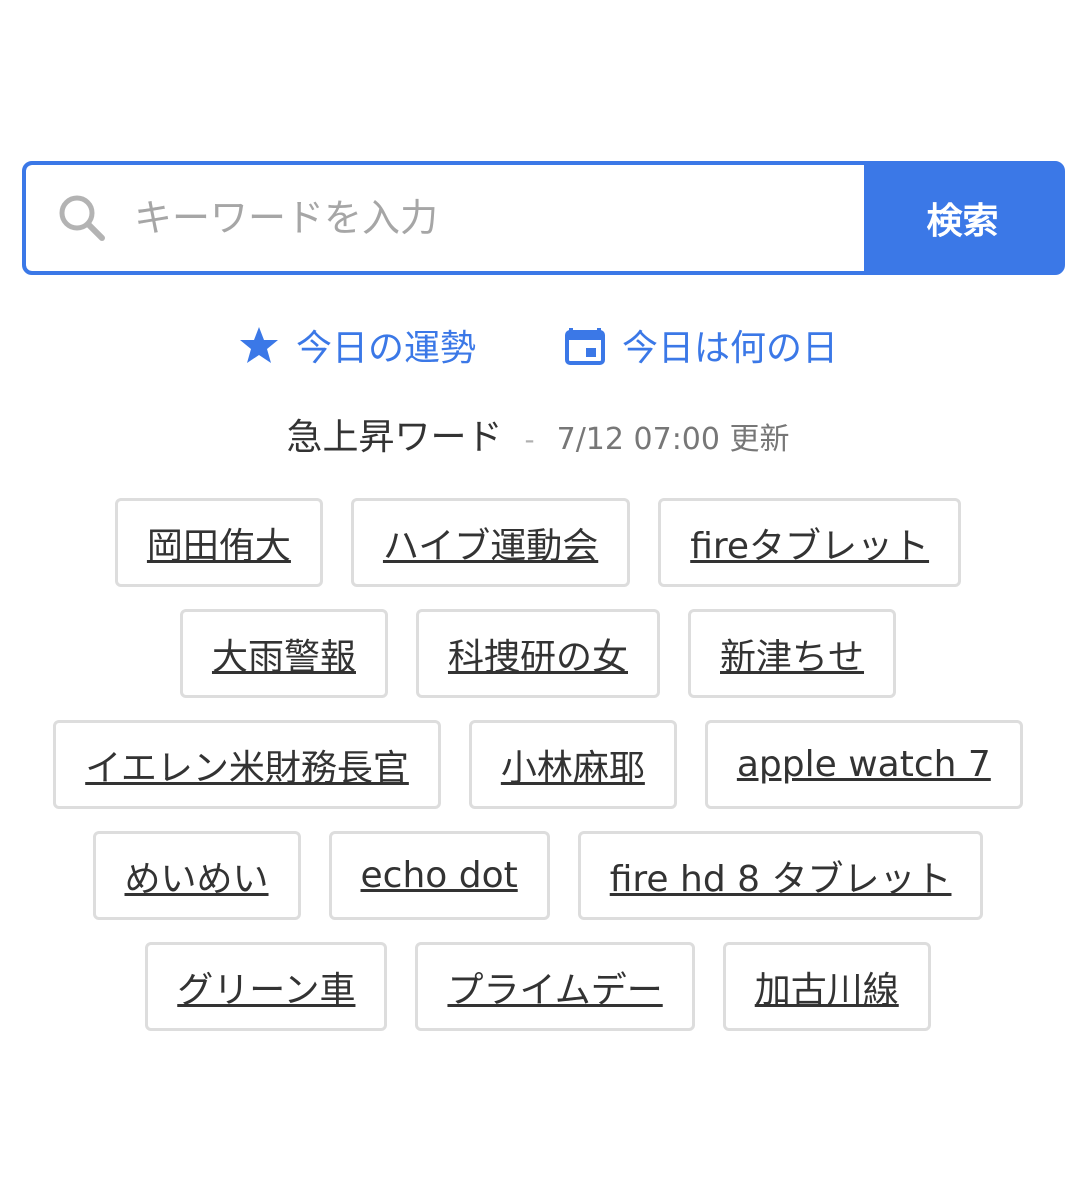 The height and width of the screenshot is (1200, 1076). I want to click on keyword-row: グリーン車 プライムデー 加古川線, so click(538, 986).